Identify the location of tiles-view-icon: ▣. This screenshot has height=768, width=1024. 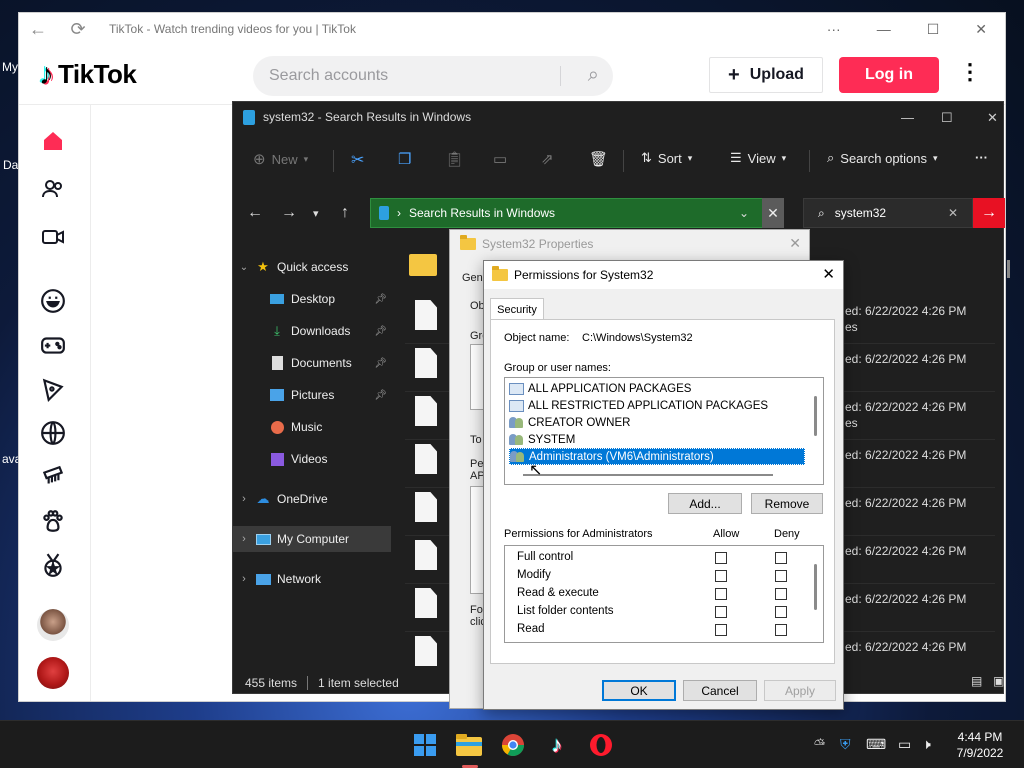
(998, 681).